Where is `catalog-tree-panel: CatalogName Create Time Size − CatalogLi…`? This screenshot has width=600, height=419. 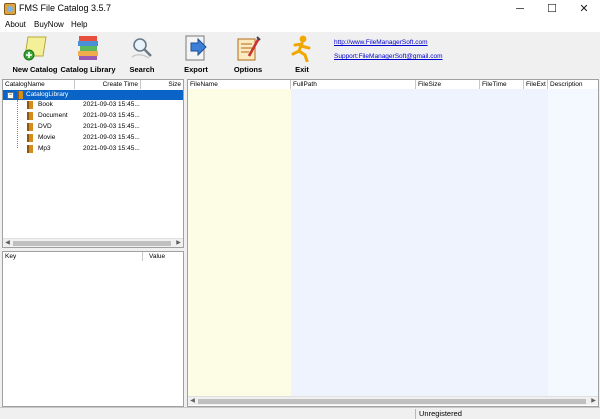
catalog-tree-panel: CatalogName Create Time Size − CatalogLi… is located at coordinates (93, 163).